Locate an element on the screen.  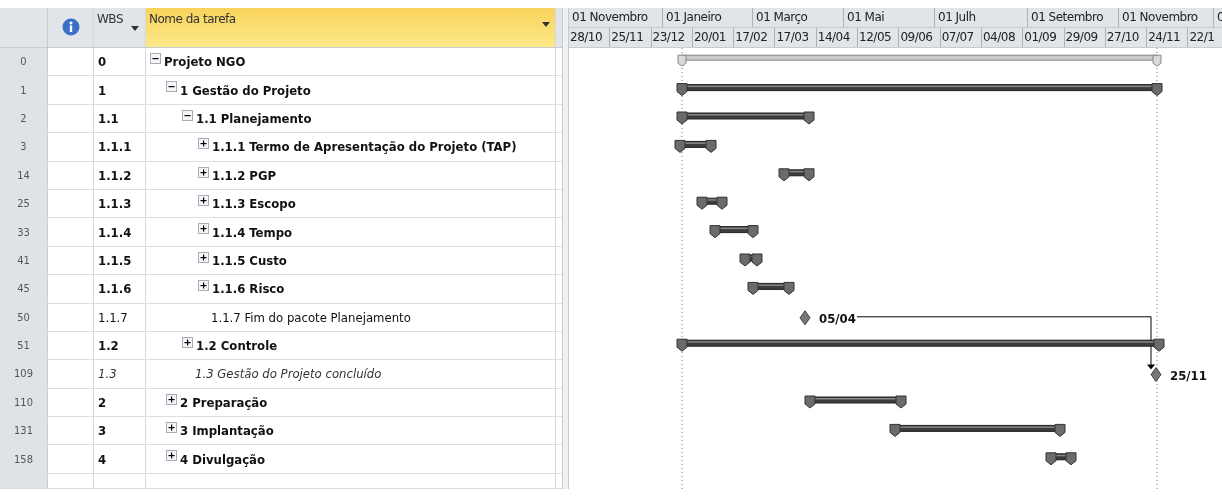
timescale-label: 23/12 is located at coordinates (672, 37).